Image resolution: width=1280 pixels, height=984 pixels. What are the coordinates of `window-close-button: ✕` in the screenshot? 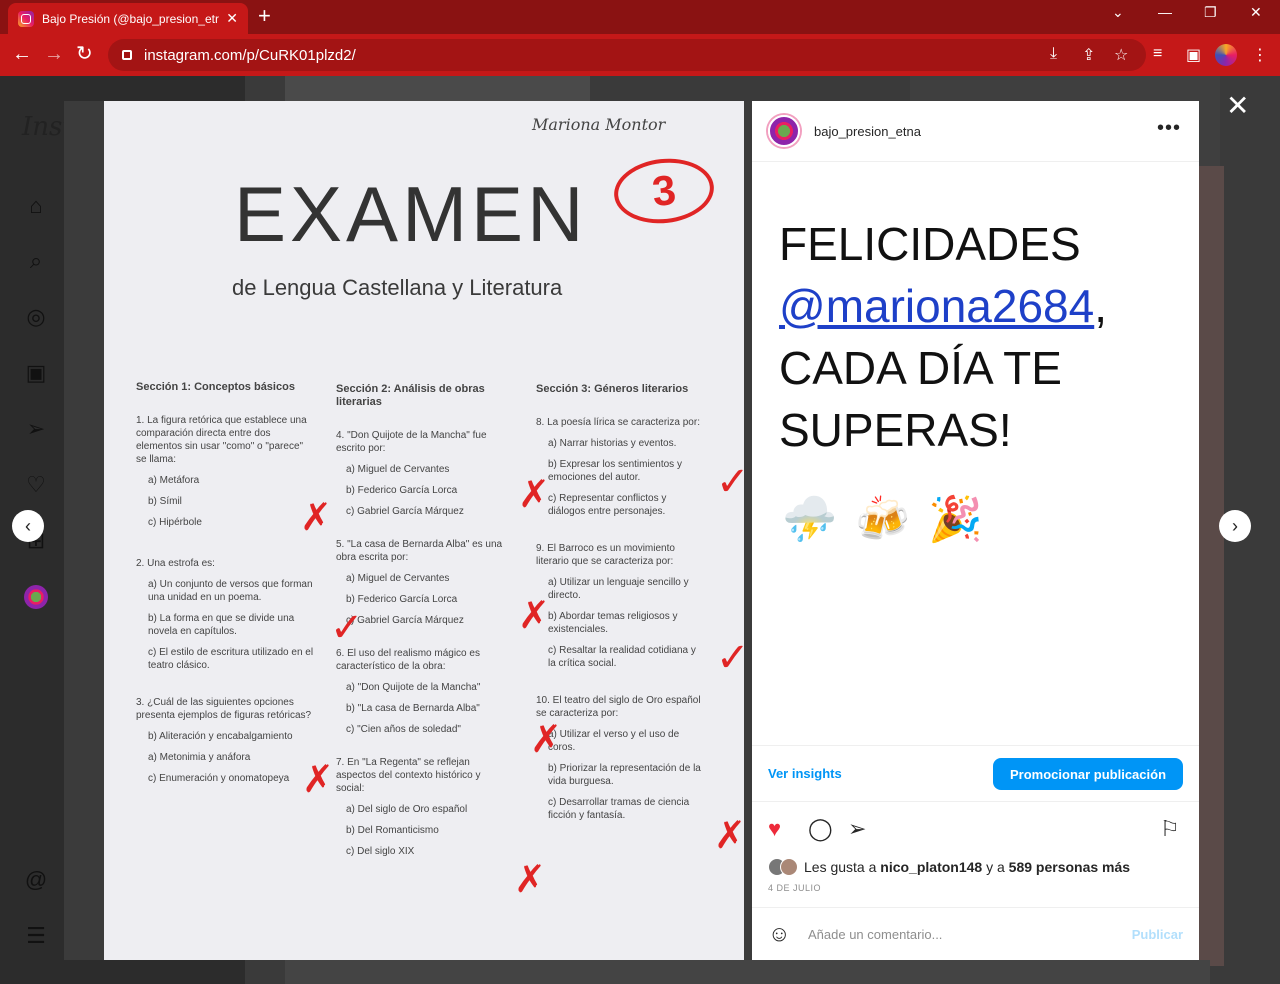 It's located at (1256, 12).